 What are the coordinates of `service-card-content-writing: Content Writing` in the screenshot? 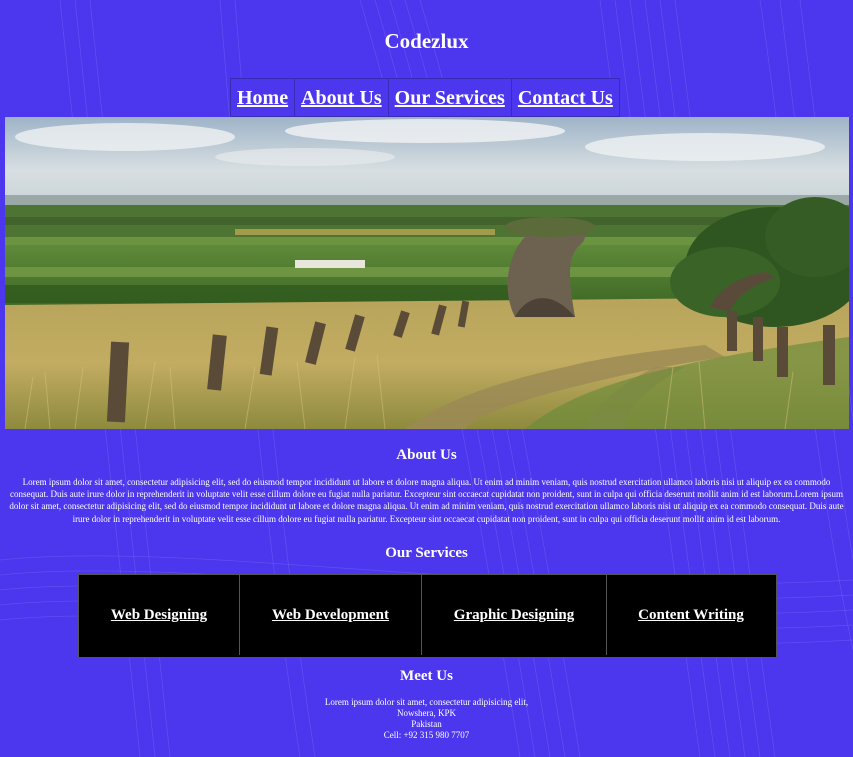 It's located at (691, 615).